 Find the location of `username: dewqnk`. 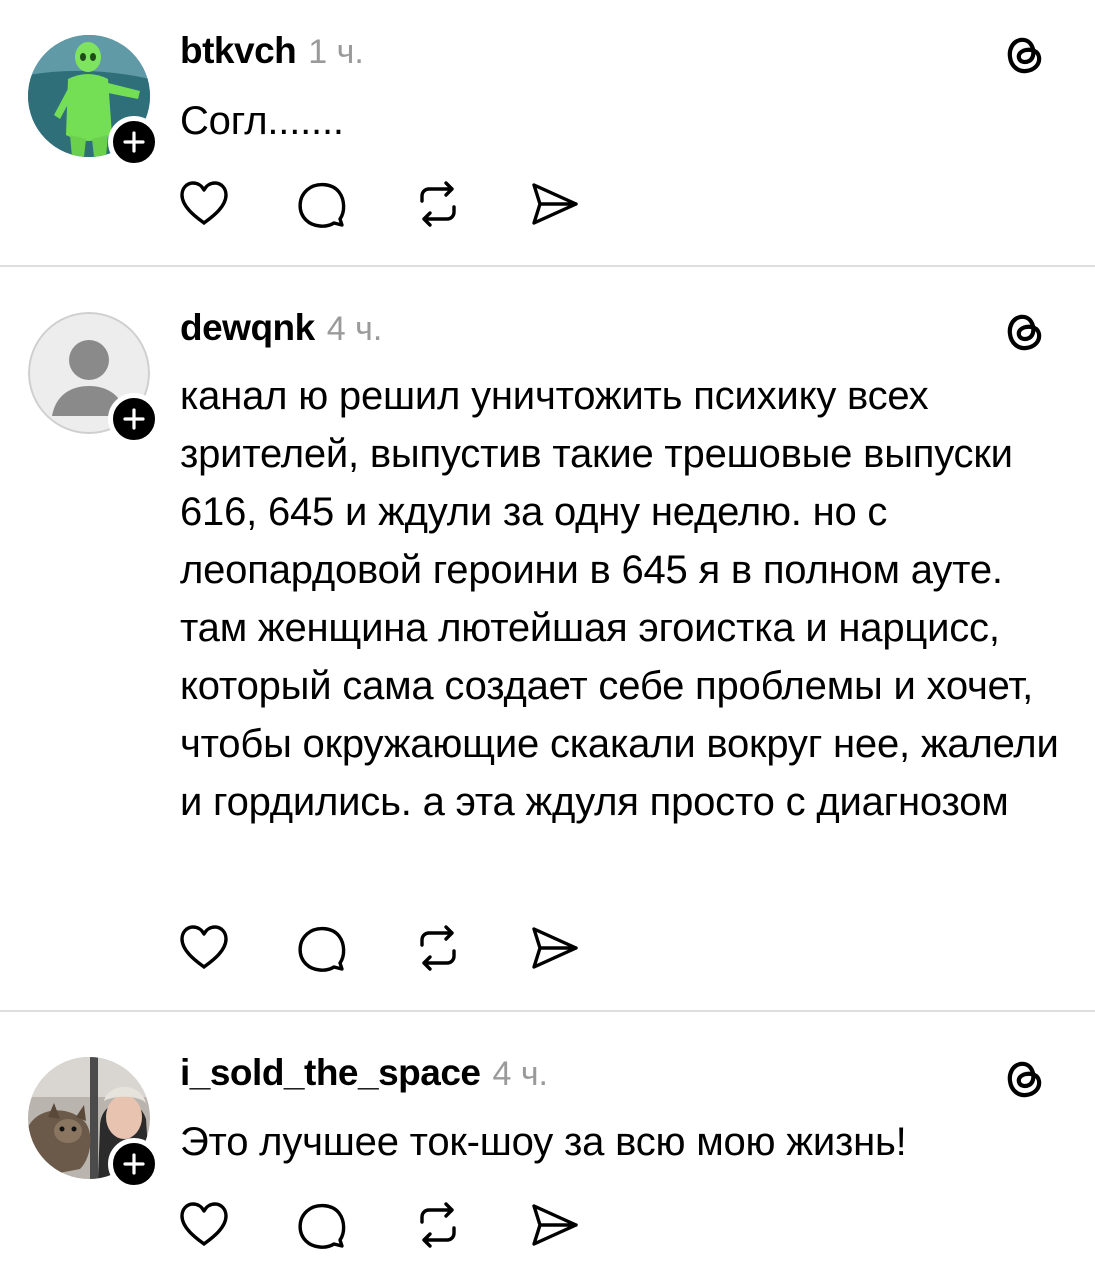

username: dewqnk is located at coordinates (247, 328).